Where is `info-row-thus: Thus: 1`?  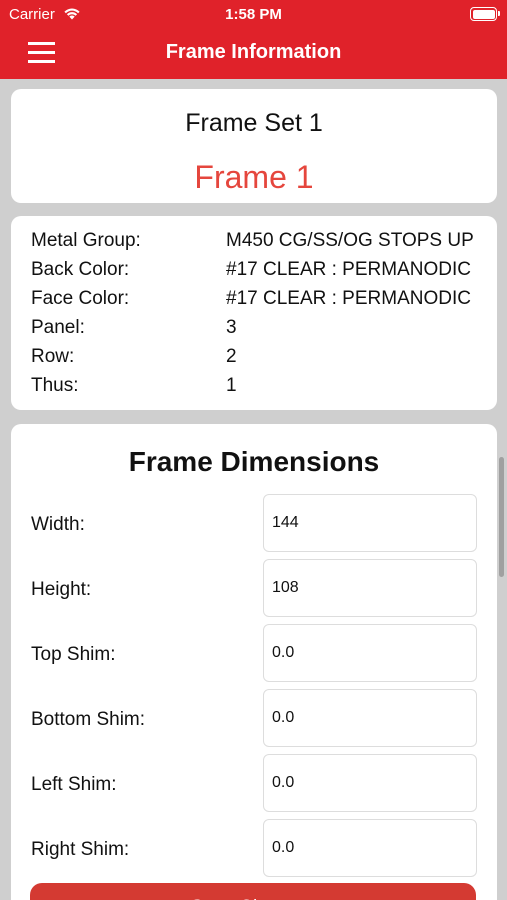 info-row-thus: Thus: 1 is located at coordinates (261, 388).